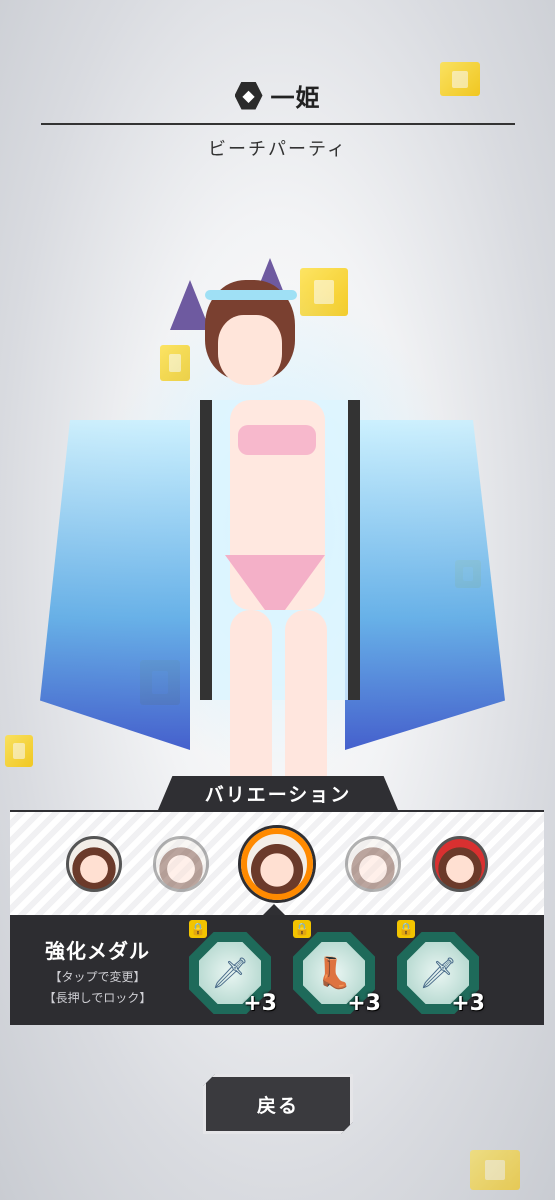  I want to click on faction-emblem-icon: ◆, so click(248, 95).